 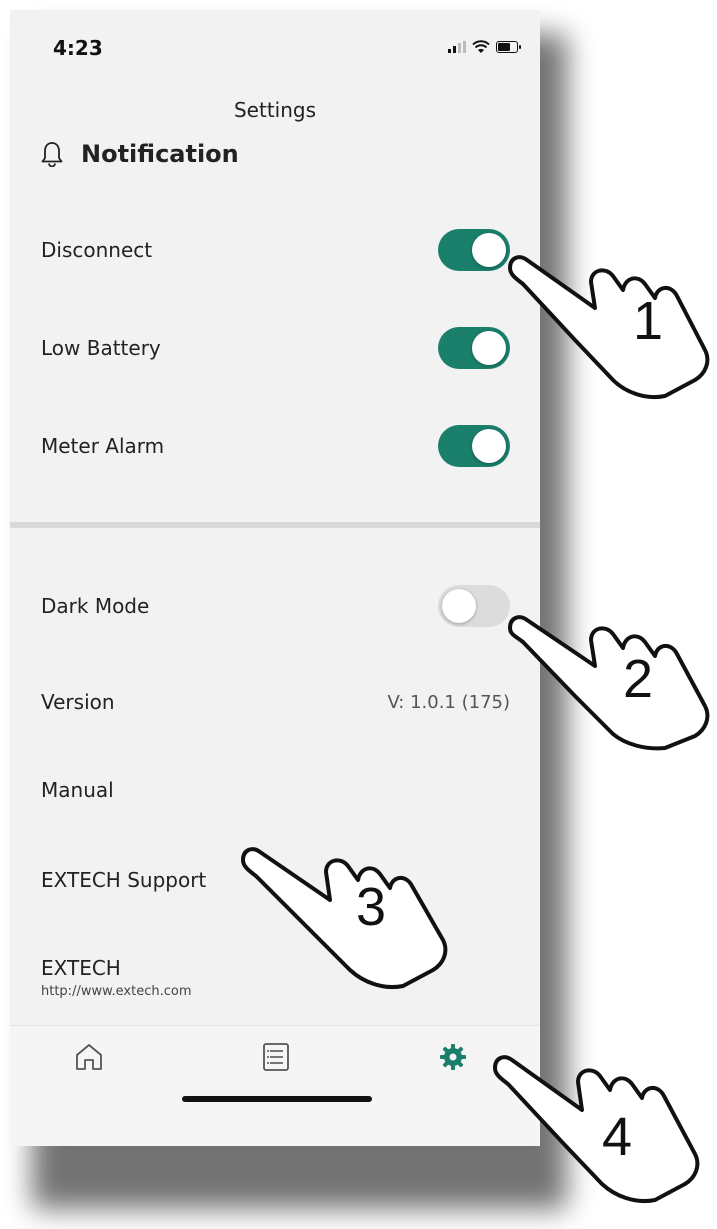 I want to click on callout-hand-2: 2, so click(x=610, y=682).